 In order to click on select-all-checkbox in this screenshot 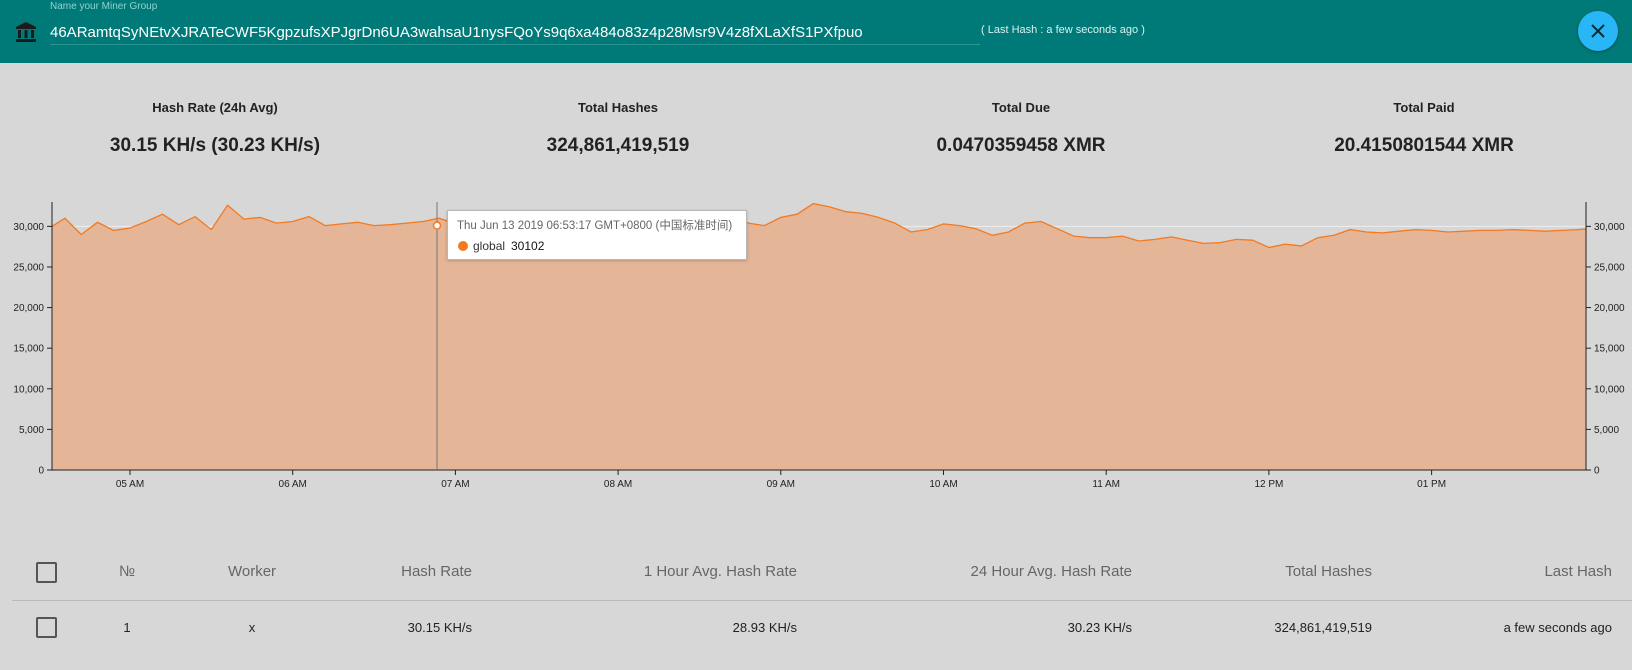, I will do `click(46, 572)`.